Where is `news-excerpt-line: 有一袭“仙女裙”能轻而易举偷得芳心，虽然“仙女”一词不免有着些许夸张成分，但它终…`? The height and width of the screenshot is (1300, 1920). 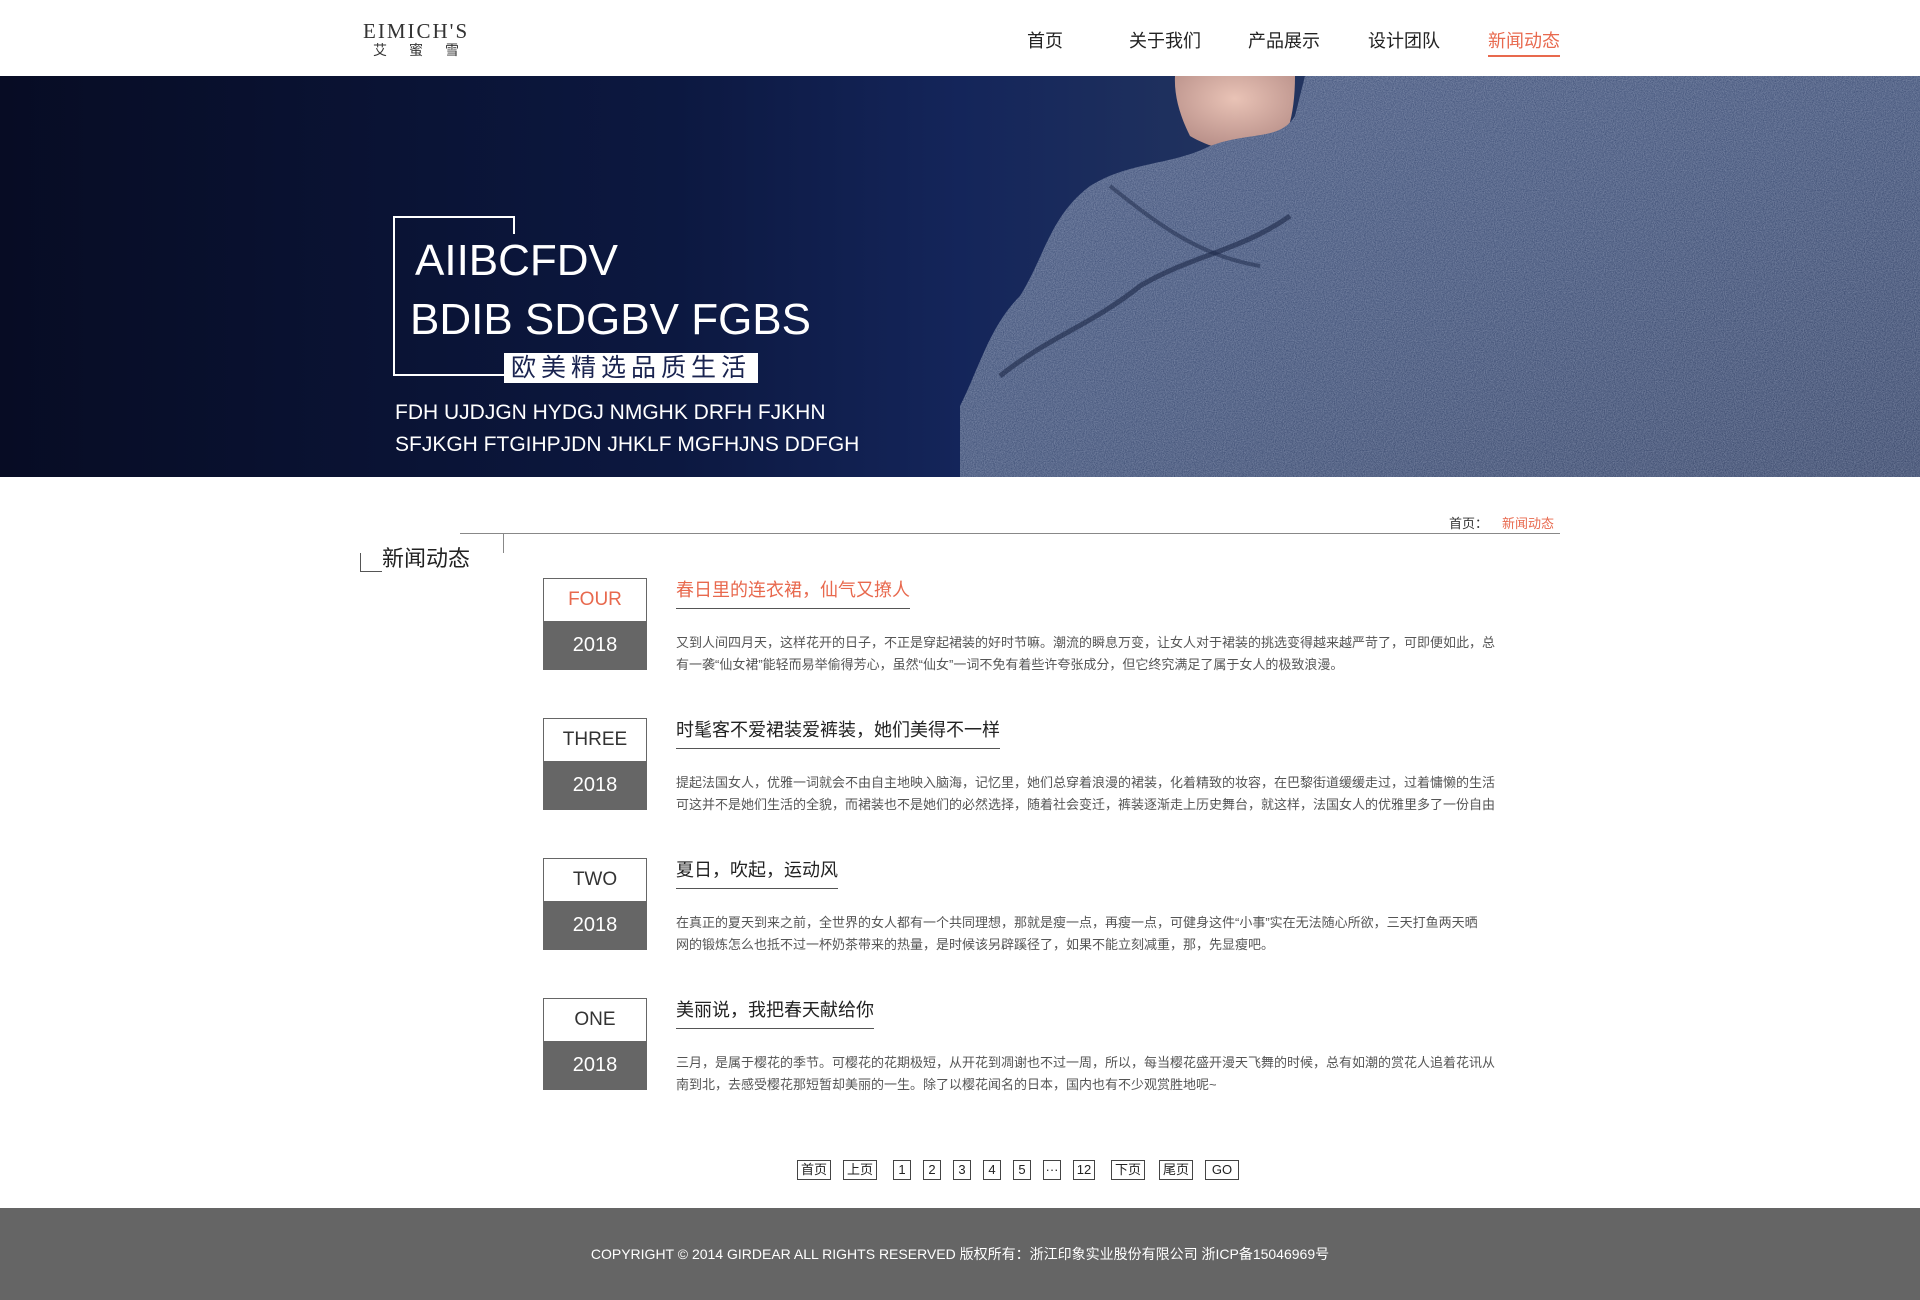
news-excerpt-line: 有一袭“仙女裙”能轻而易举偷得芳心，虽然“仙女”一词不免有着些许夸张成分，但它终… is located at coordinates (1010, 664).